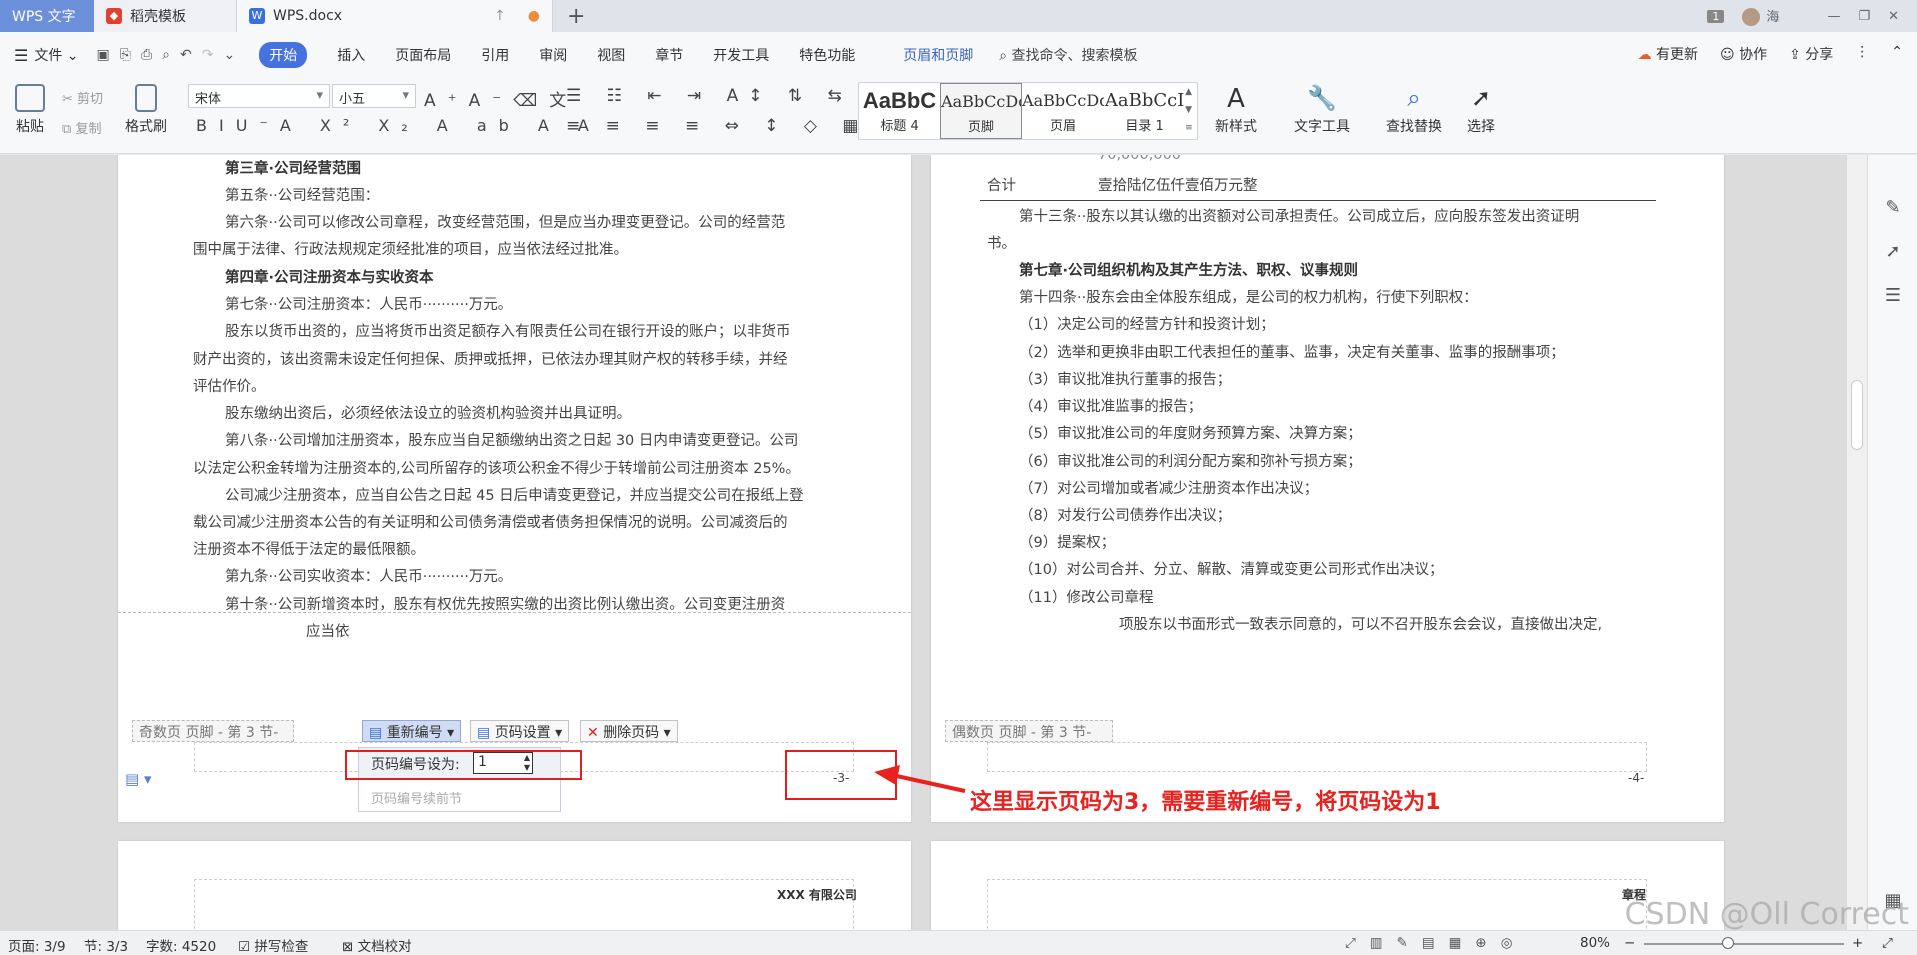  I want to click on menu-page-layout: 页面布局, so click(423, 55).